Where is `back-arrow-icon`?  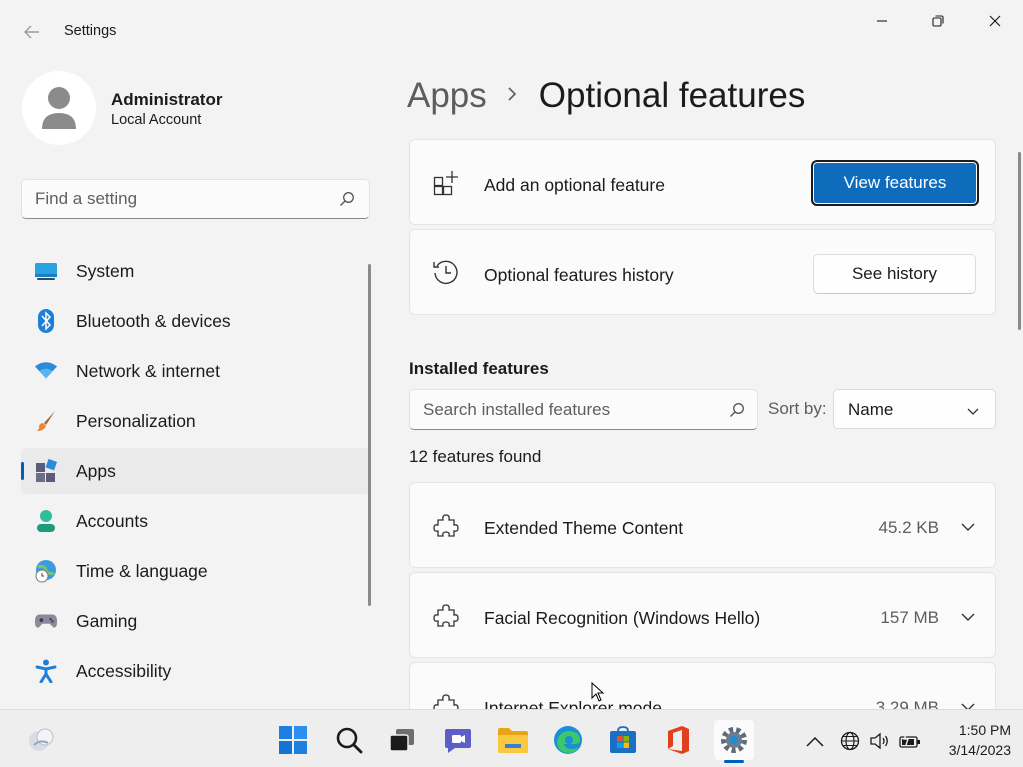
back-arrow-icon is located at coordinates (32, 32).